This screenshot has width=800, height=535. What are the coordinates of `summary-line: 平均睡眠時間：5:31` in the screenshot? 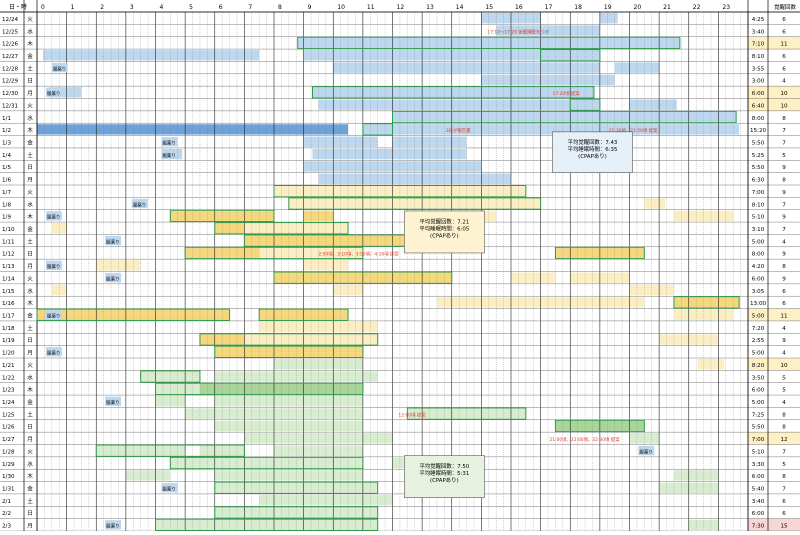 It's located at (444, 473).